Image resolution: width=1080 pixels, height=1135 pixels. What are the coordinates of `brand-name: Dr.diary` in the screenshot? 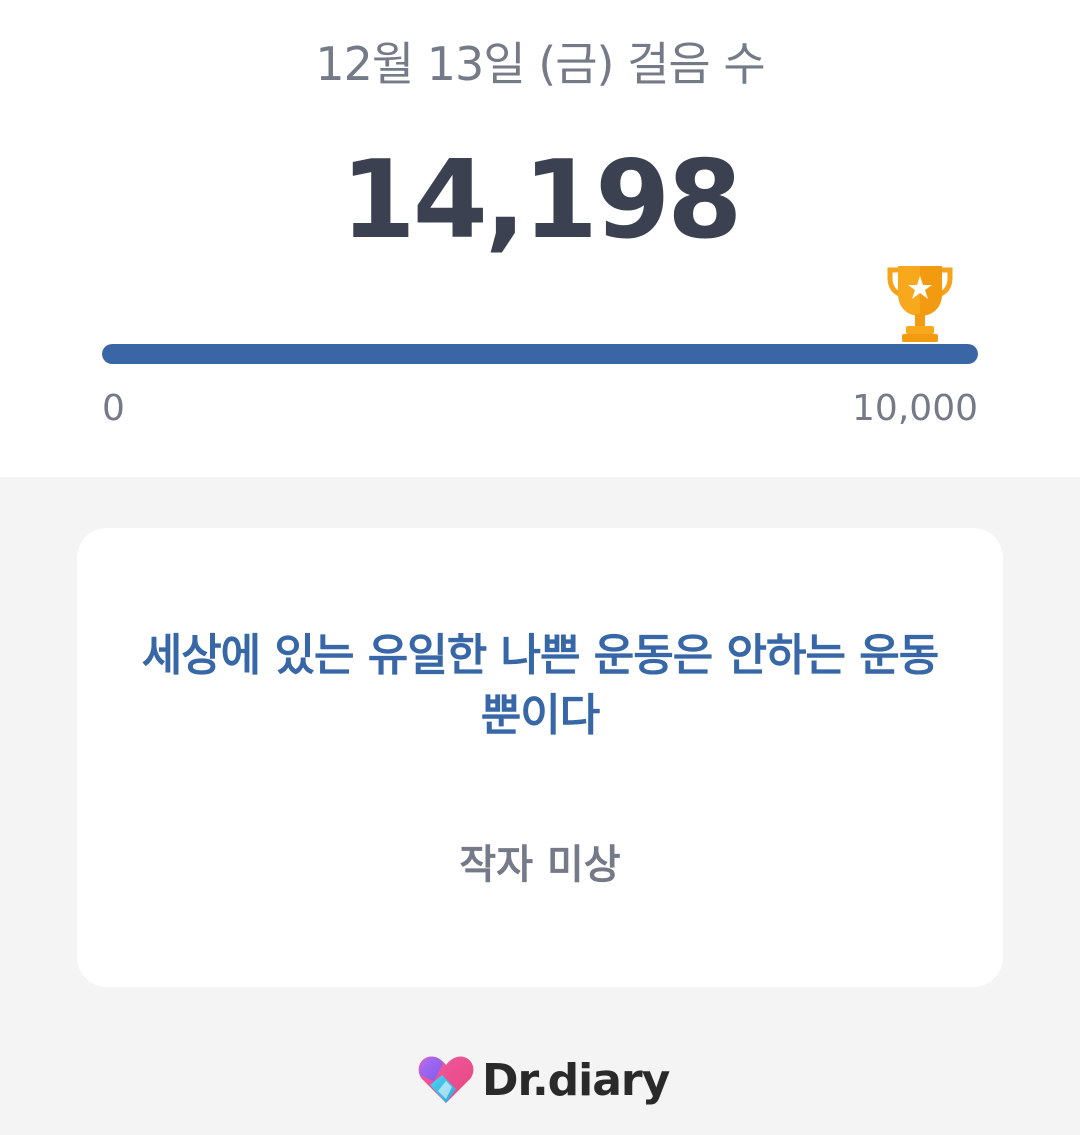 It's located at (576, 1080).